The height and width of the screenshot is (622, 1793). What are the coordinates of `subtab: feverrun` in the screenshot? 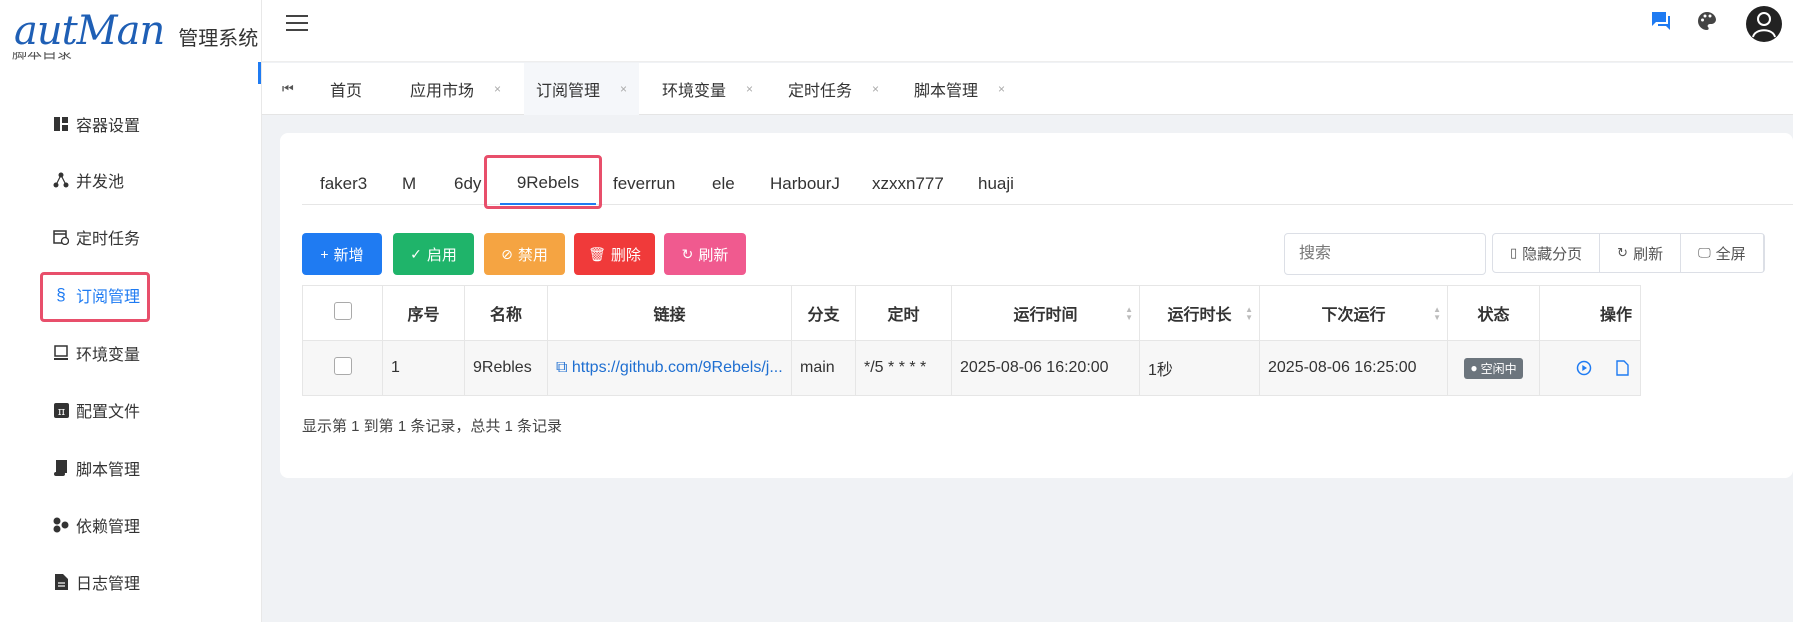 It's located at (644, 184).